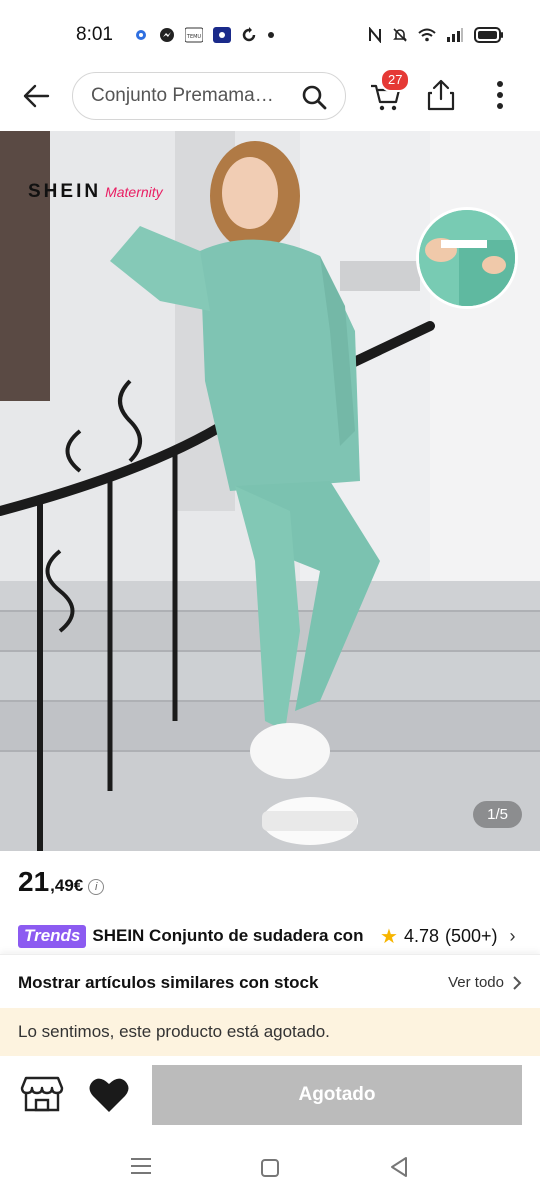 Image resolution: width=540 pixels, height=1200 pixels. Describe the element at coordinates (34, 881) in the screenshot. I see `price-integer: 21` at that location.